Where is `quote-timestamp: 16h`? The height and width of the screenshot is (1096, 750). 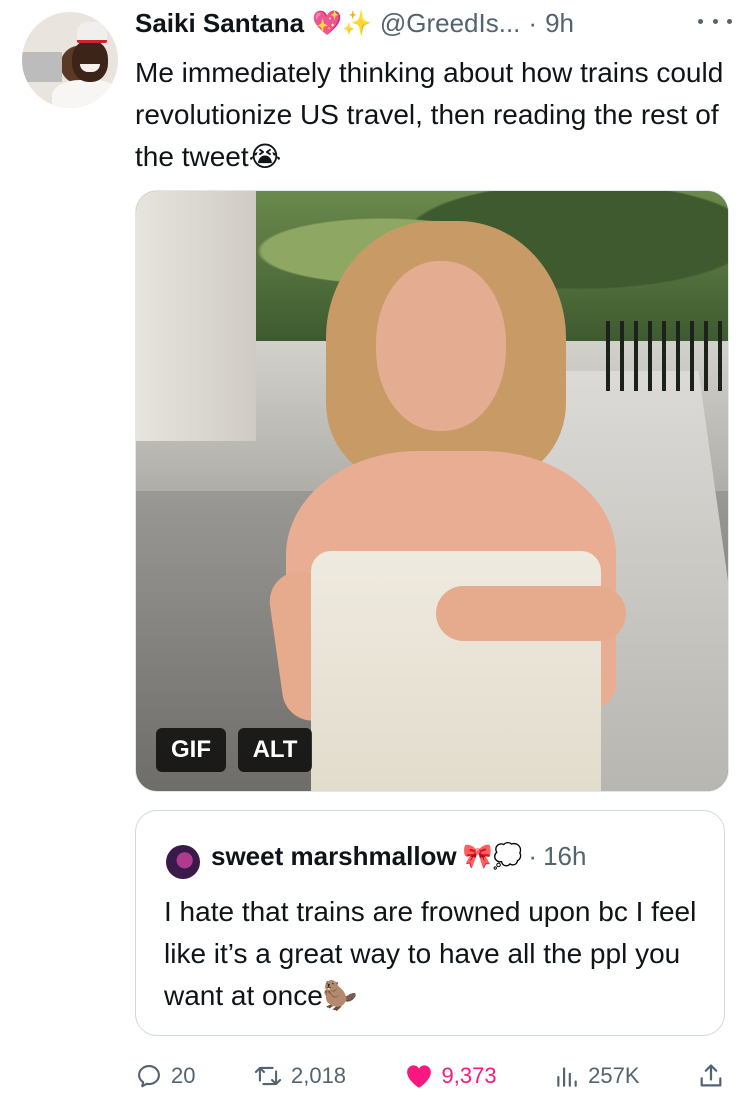 quote-timestamp: 16h is located at coordinates (565, 856).